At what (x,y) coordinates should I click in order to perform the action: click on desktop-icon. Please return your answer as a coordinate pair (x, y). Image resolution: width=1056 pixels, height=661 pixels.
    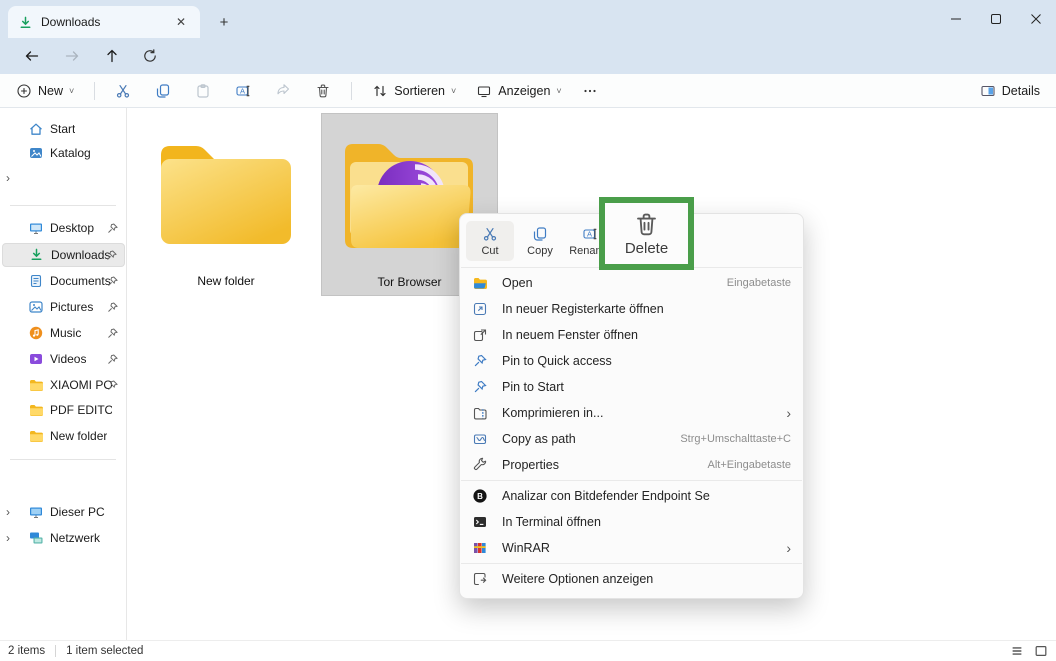
    Looking at the image, I should click on (36, 228).